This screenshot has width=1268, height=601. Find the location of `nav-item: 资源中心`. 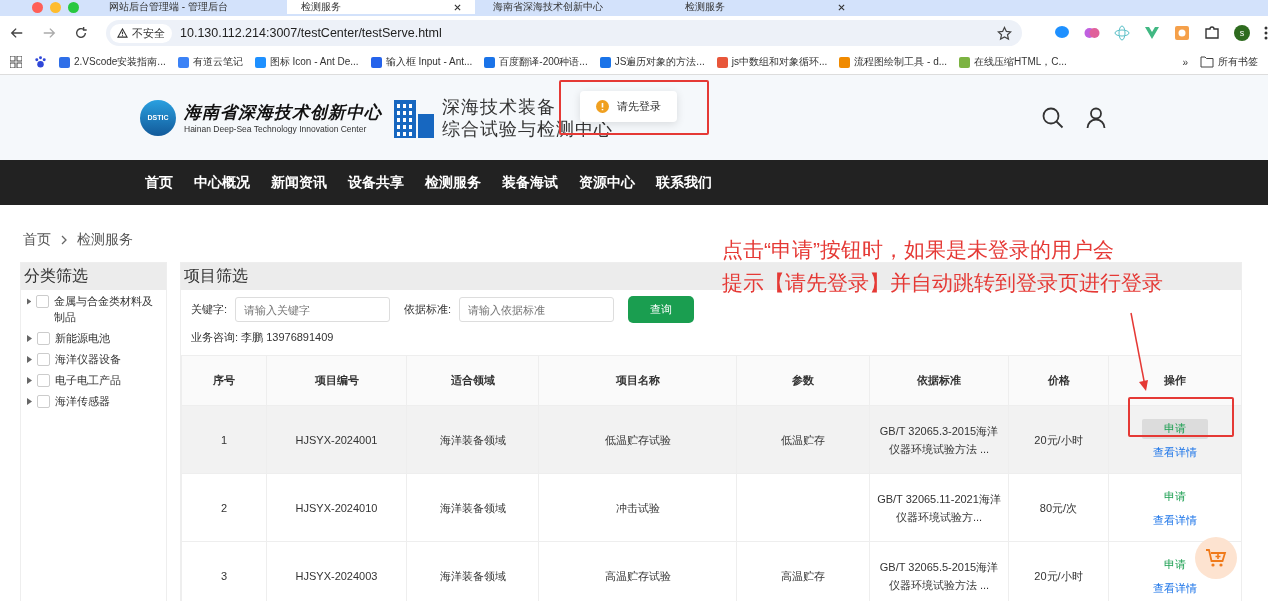

nav-item: 资源中心 is located at coordinates (607, 182).